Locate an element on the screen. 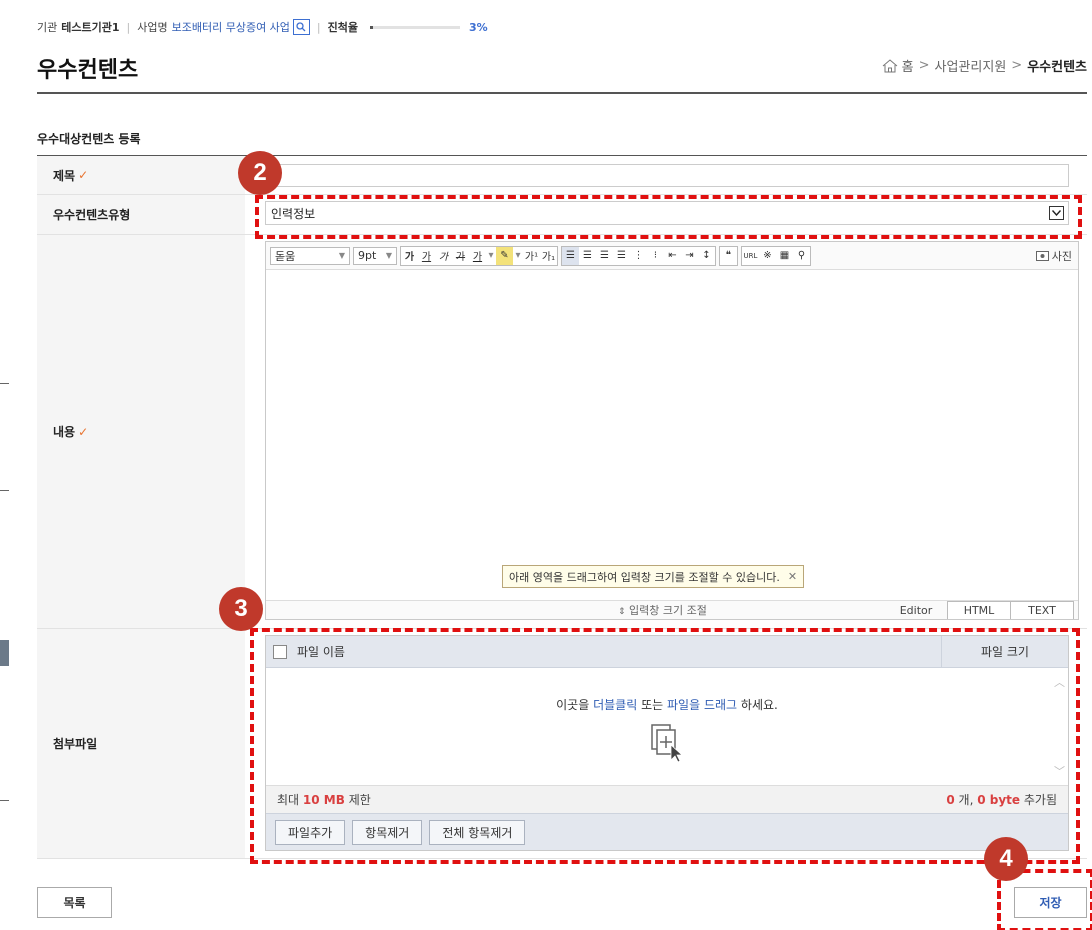 This screenshot has height=930, width=1092. size-limit: 최대 10 MB 제한 is located at coordinates (324, 800).